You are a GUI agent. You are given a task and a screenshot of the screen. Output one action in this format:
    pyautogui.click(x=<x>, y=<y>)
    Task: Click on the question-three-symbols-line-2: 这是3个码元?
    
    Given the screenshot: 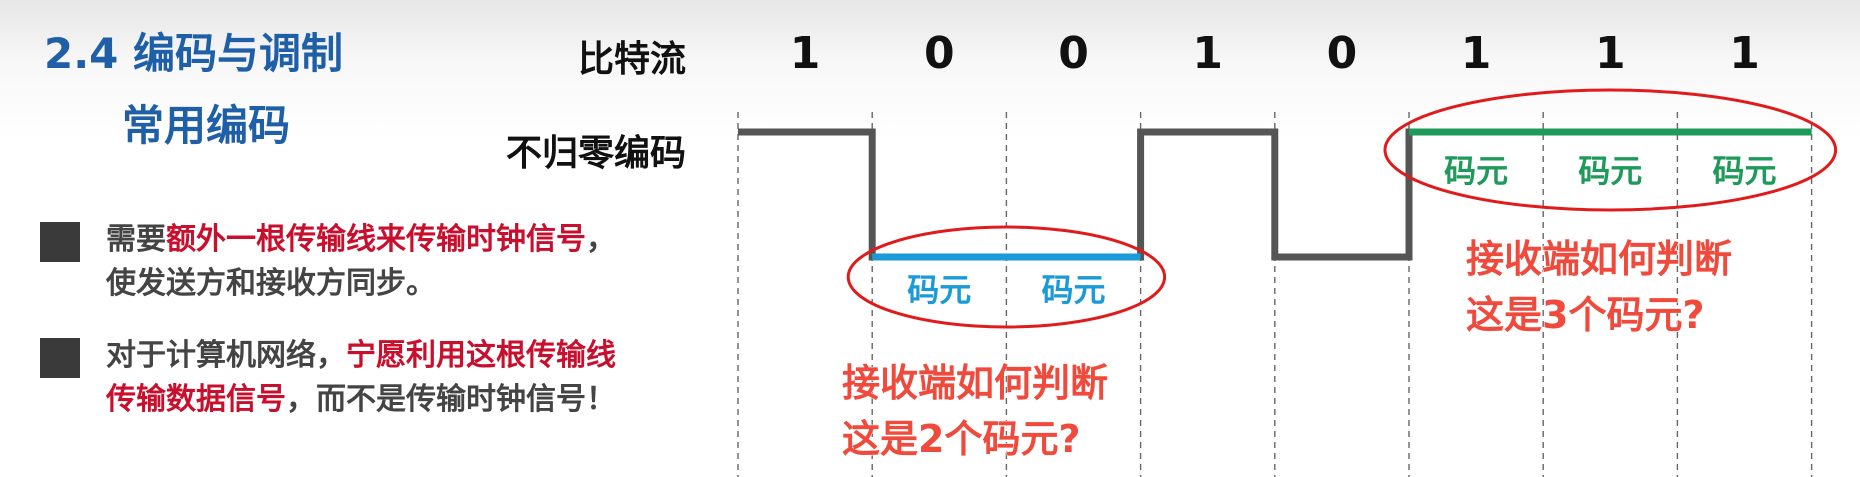 What is the action you would take?
    pyautogui.click(x=1585, y=315)
    